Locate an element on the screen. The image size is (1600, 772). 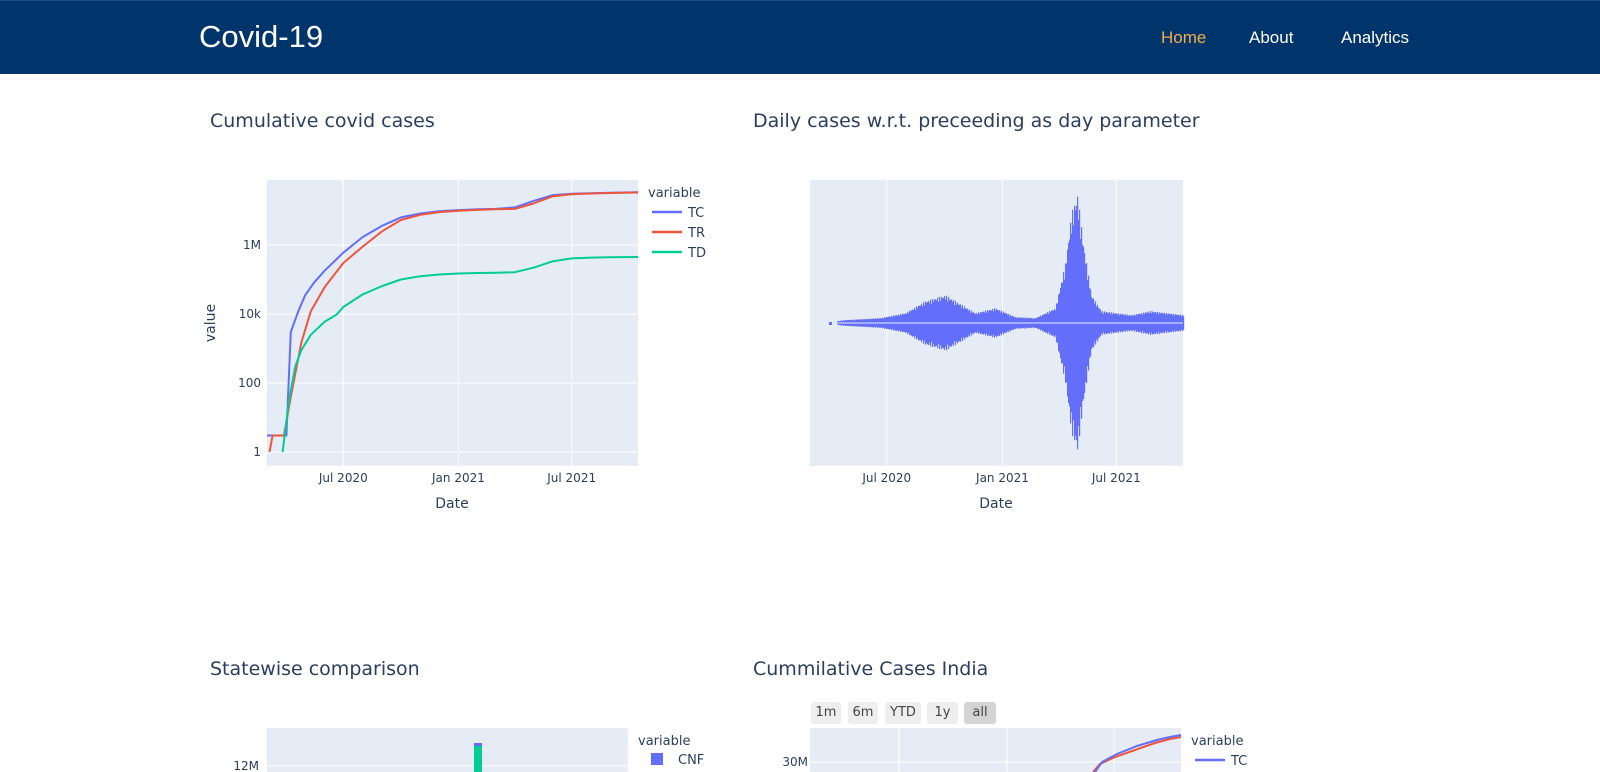
legend-label-tr: TR is located at coordinates (696, 233).